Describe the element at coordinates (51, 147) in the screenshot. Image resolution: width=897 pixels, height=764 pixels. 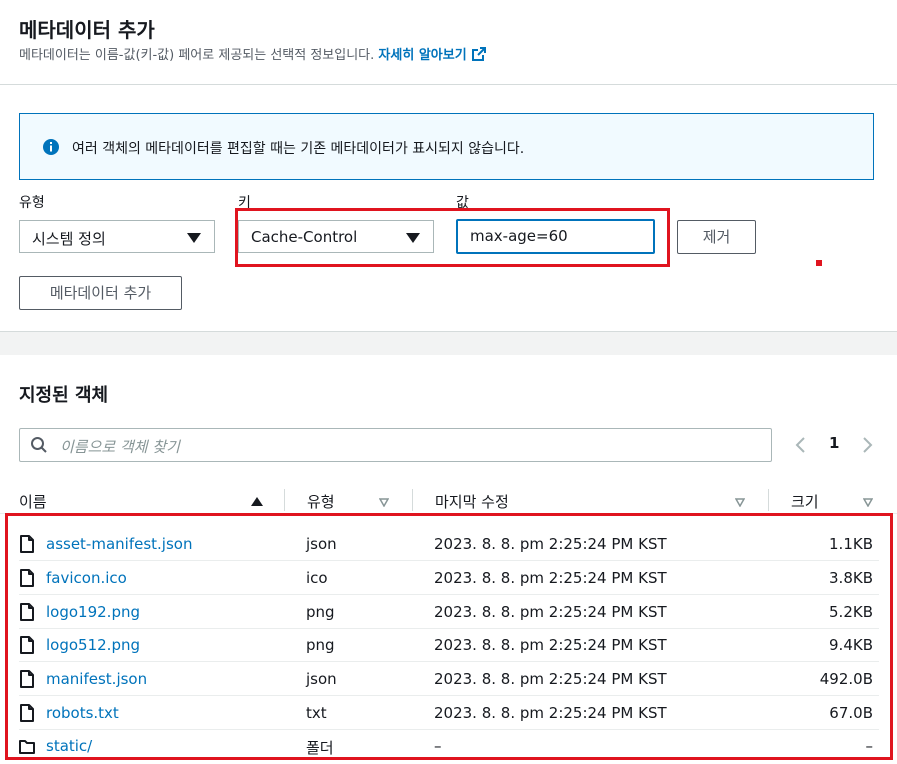
I see `info-icon` at that location.